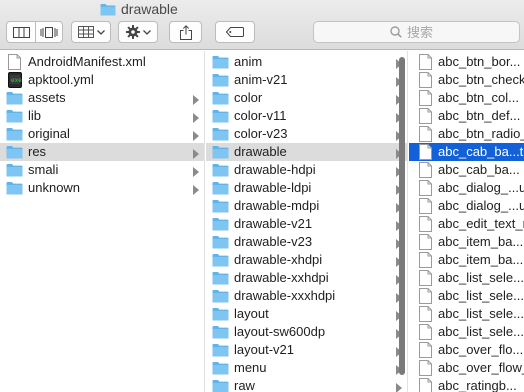  I want to click on item-label: drawable-xxhdpi, so click(281, 277).